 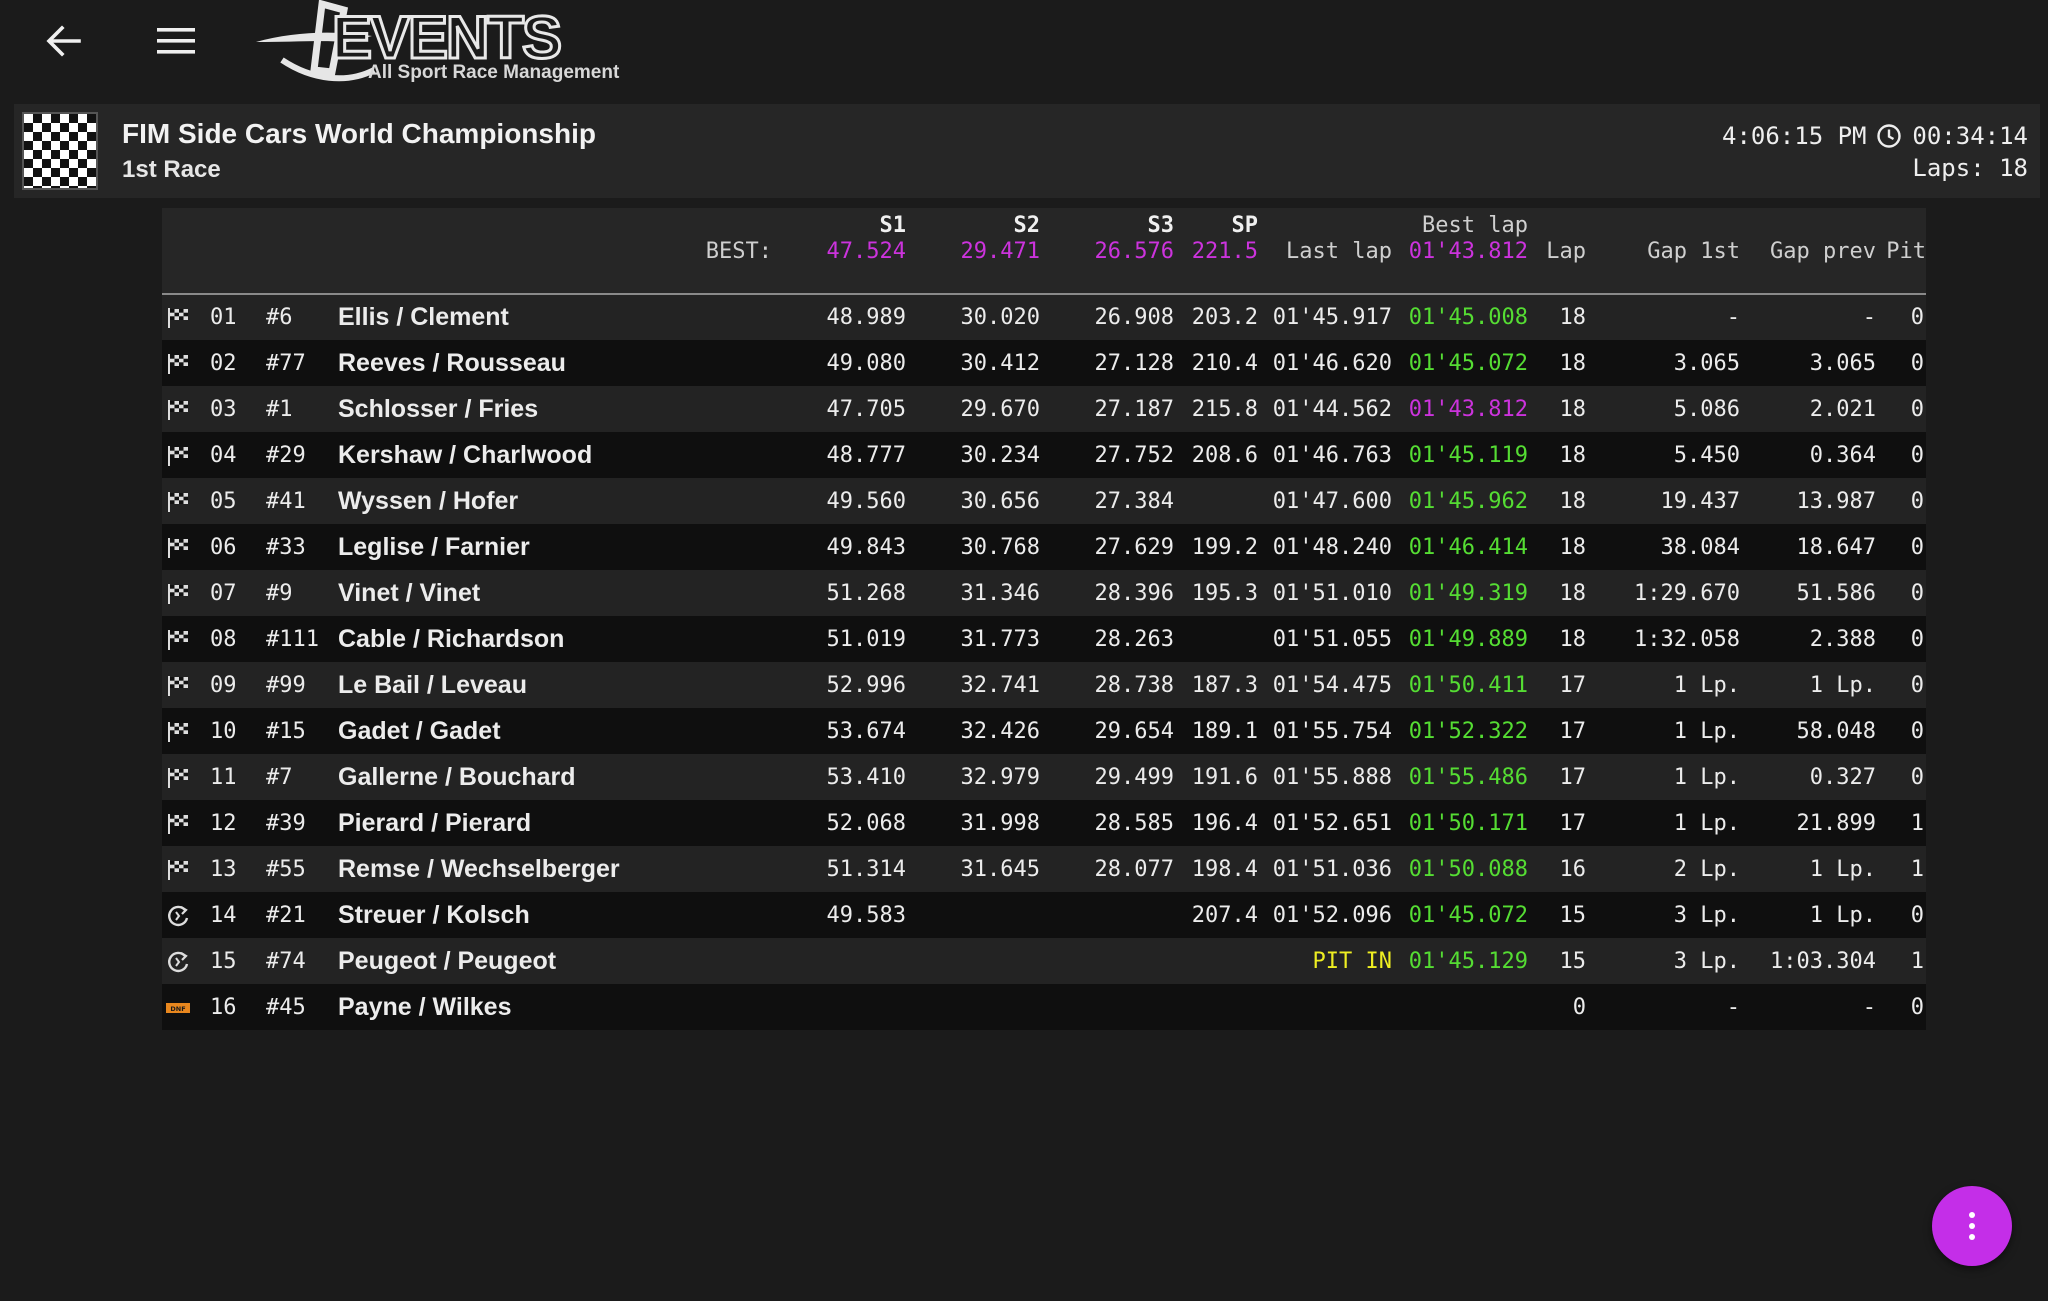 What do you see at coordinates (435, 822) in the screenshot?
I see `rider-names-cell: Pierard / Pierard` at bounding box center [435, 822].